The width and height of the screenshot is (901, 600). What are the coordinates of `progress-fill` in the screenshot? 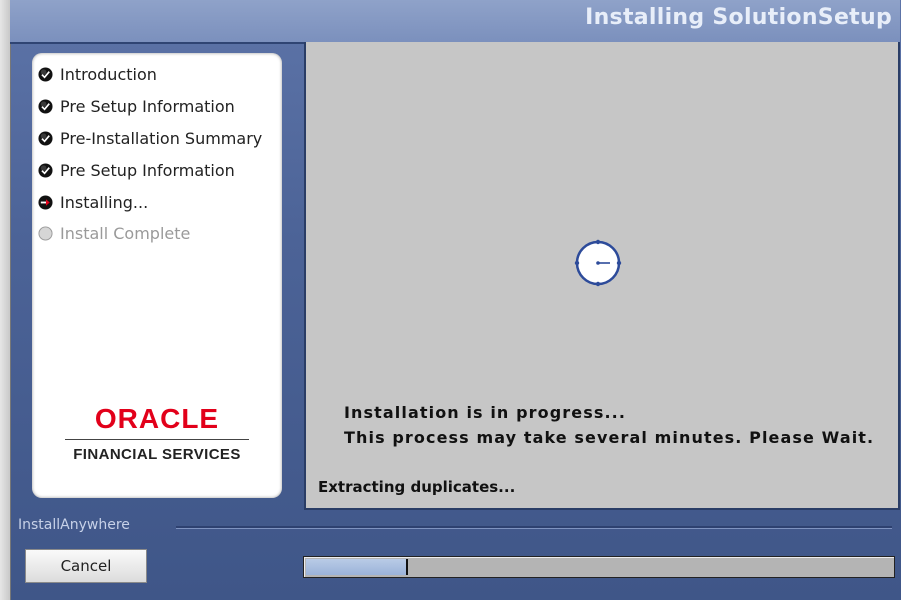 It's located at (357, 567).